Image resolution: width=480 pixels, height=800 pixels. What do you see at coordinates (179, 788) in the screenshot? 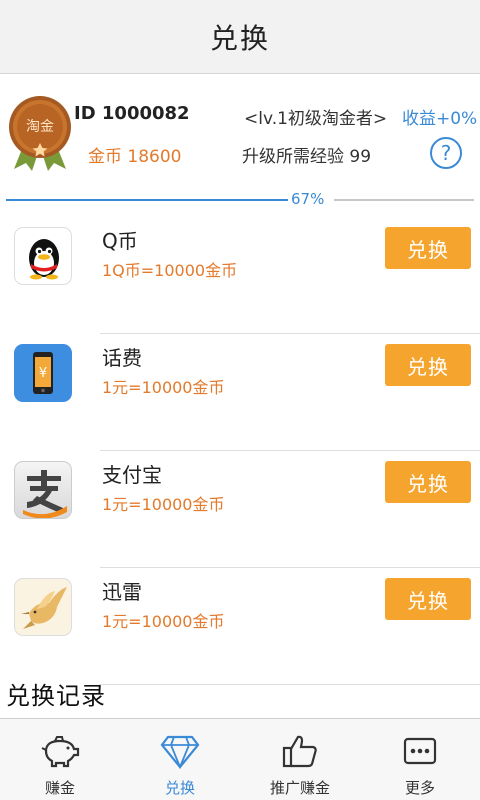
I see `tab-label: 兑换` at bounding box center [179, 788].